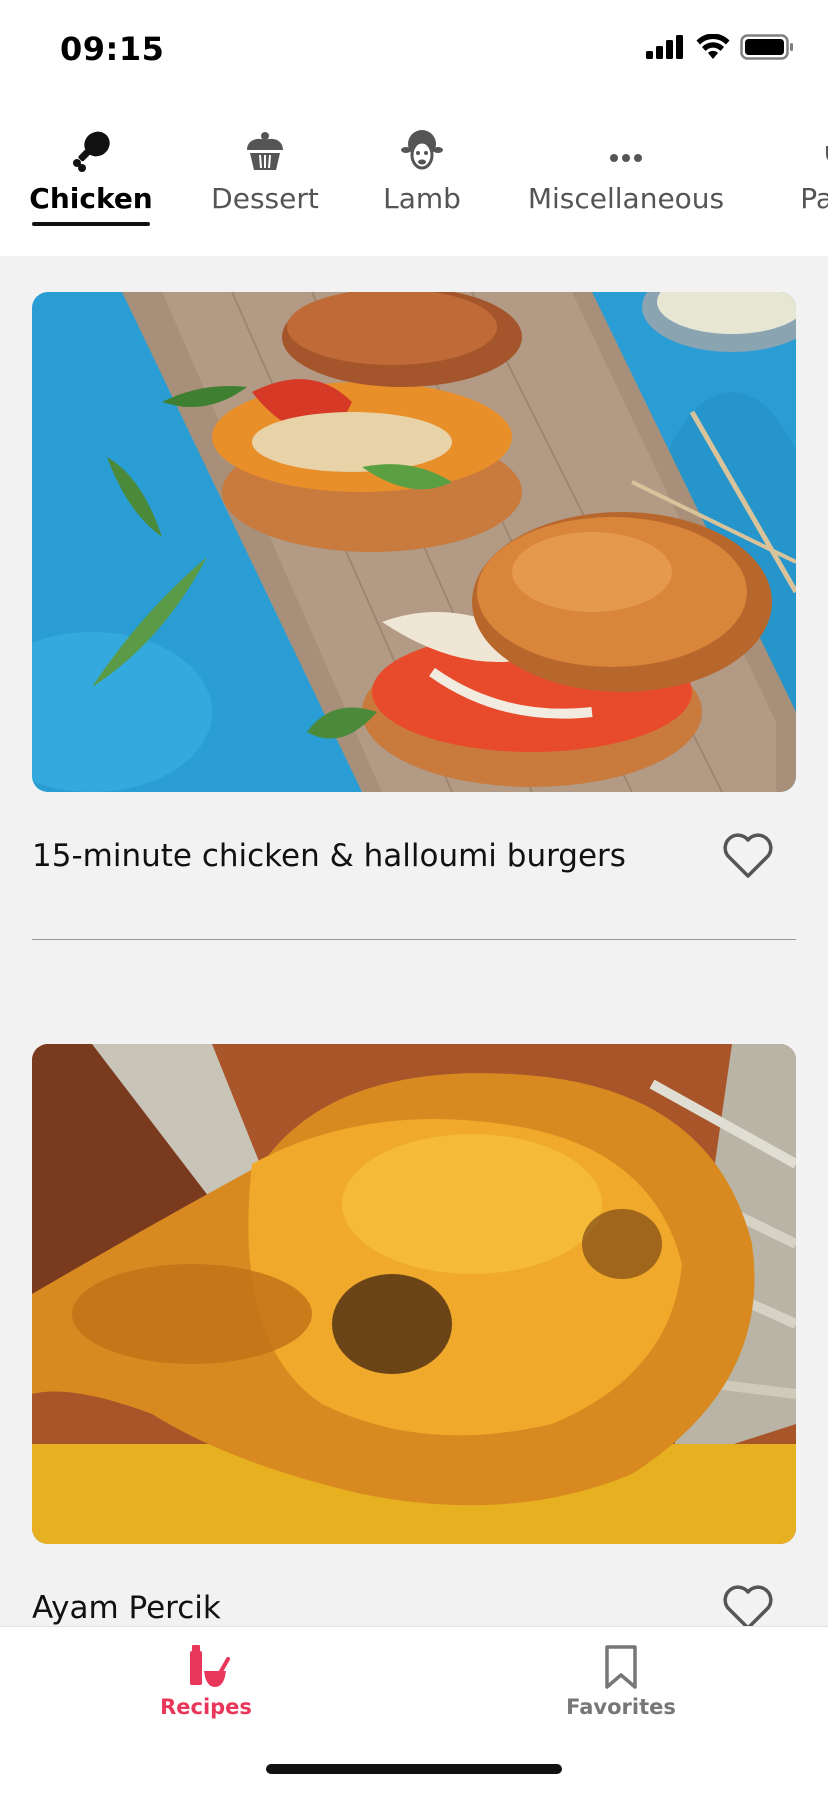 This screenshot has height=1793, width=828. I want to click on recipe-title: 15-minute chicken & halloumi burgers, so click(329, 856).